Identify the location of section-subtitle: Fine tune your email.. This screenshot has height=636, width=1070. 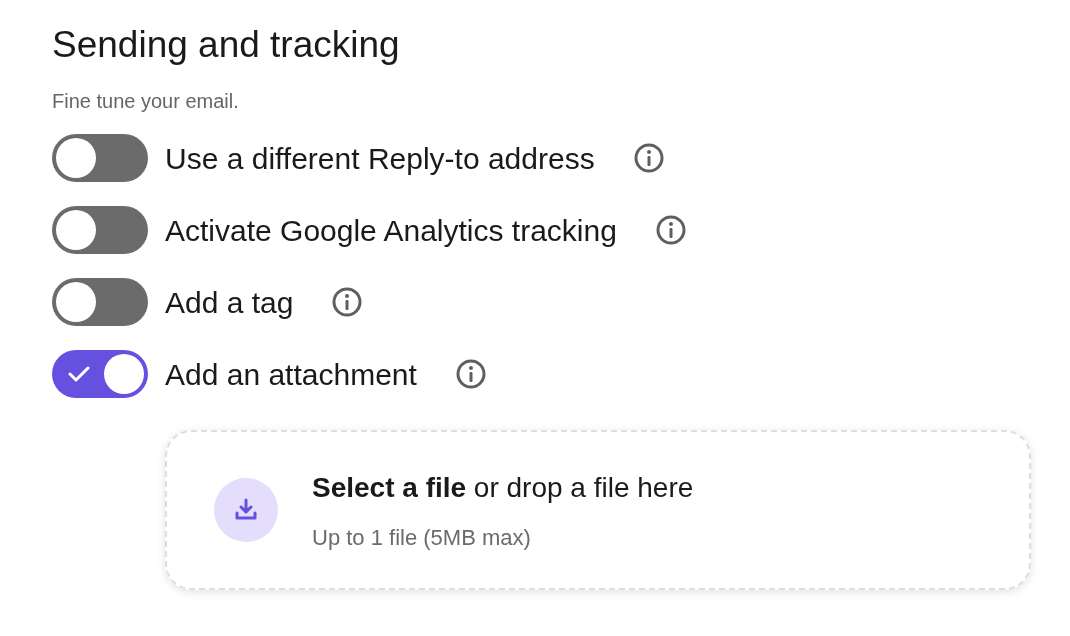
(146, 101).